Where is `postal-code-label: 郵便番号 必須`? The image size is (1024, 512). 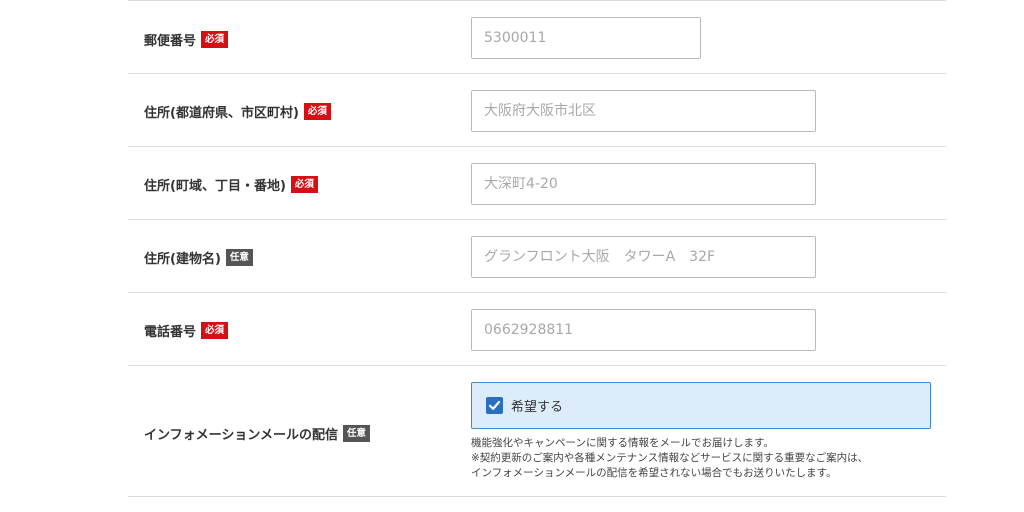 postal-code-label: 郵便番号 必須 is located at coordinates (186, 39).